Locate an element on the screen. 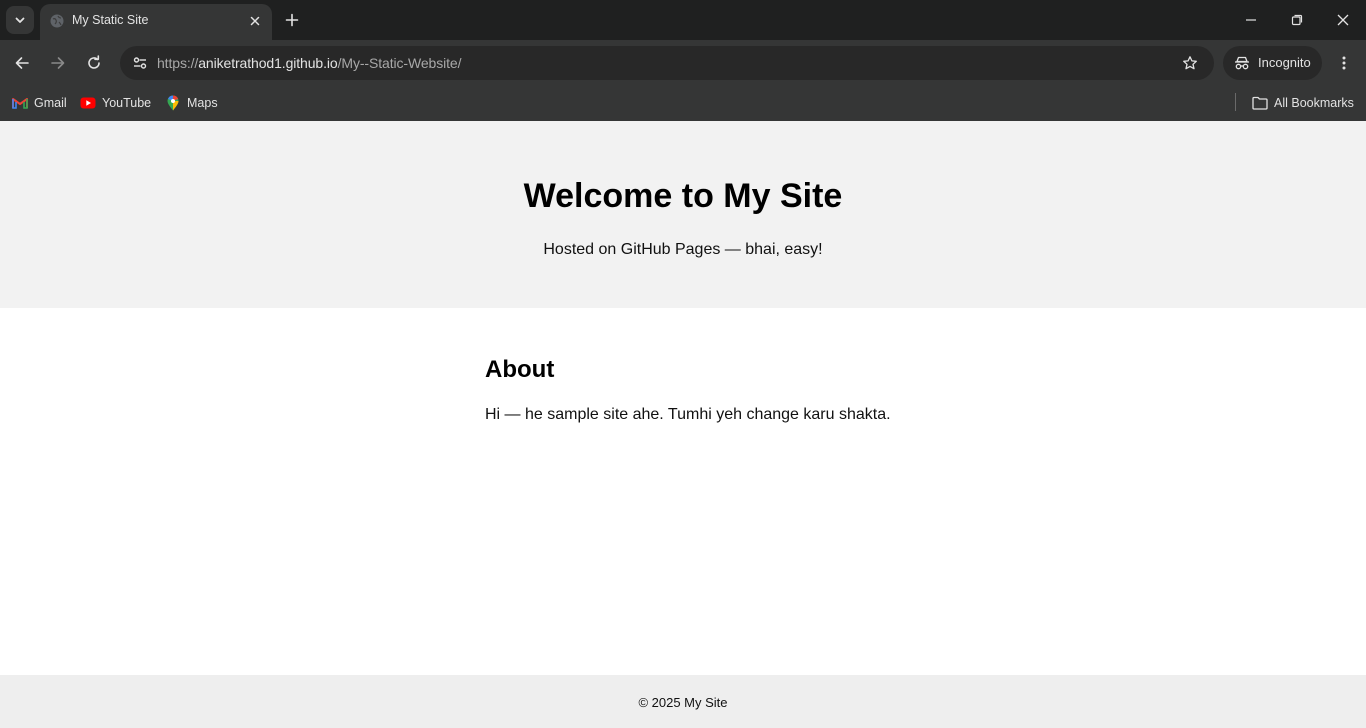  incognito-icon is located at coordinates (1242, 63).